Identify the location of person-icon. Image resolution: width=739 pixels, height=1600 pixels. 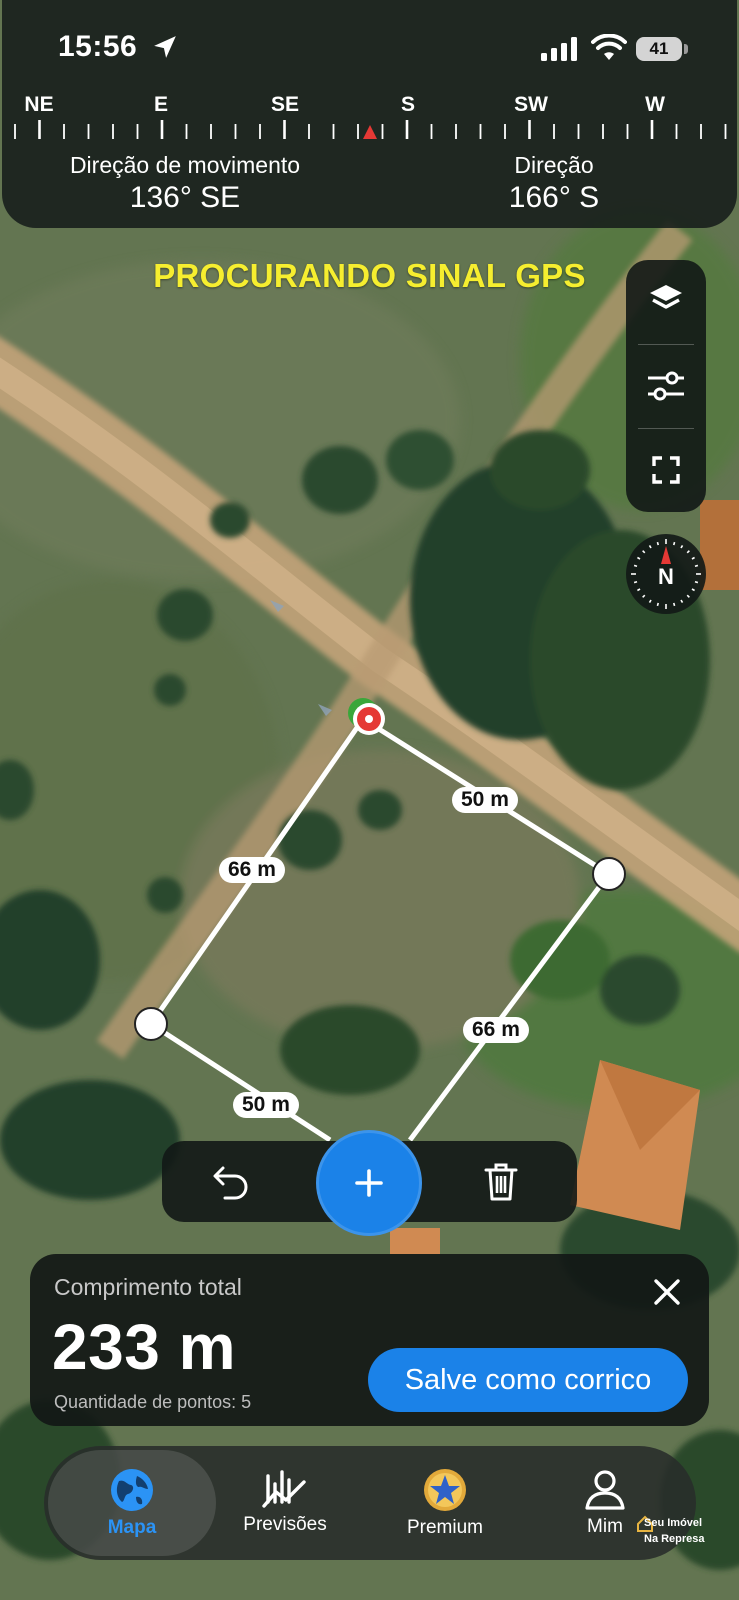
(605, 1490).